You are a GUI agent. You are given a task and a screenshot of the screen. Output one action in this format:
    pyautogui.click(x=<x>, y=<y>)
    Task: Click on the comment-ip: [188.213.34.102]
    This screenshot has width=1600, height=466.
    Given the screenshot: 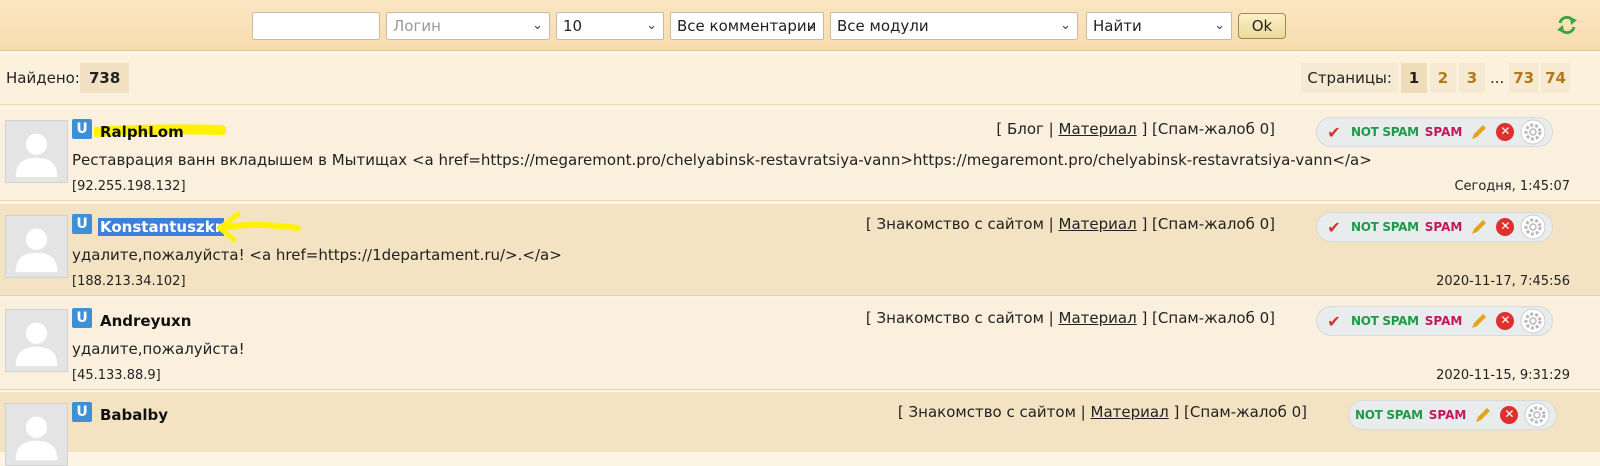 What is the action you would take?
    pyautogui.click(x=129, y=281)
    